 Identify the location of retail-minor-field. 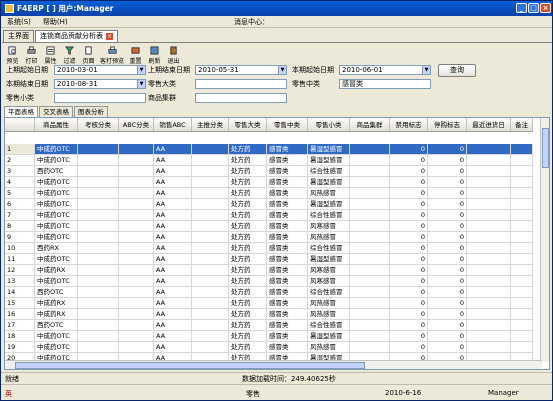
(100, 98).